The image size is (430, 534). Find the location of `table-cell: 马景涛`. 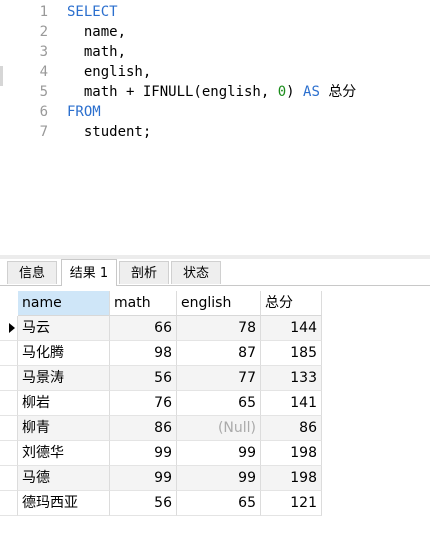

table-cell: 马景涛 is located at coordinates (64, 378).